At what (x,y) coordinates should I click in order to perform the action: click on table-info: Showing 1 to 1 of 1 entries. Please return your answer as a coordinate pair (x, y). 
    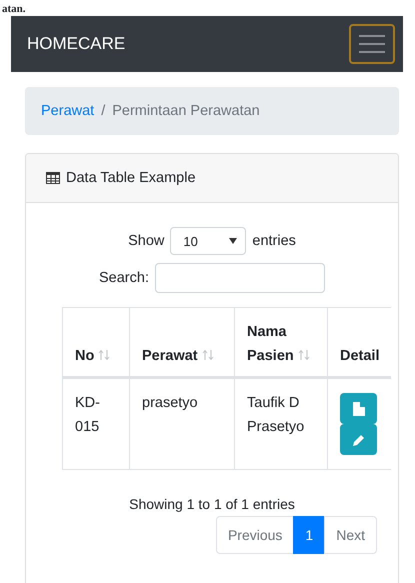
    Looking at the image, I should click on (212, 504).